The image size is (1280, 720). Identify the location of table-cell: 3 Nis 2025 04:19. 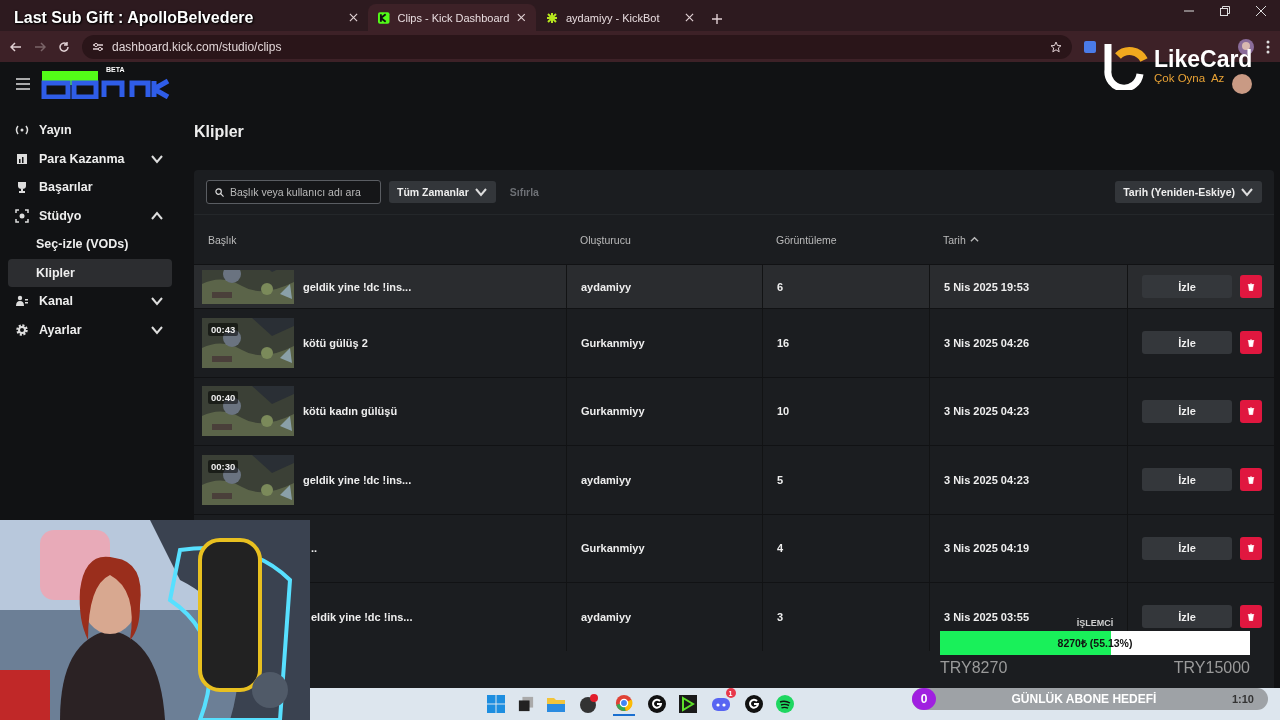
(986, 548).